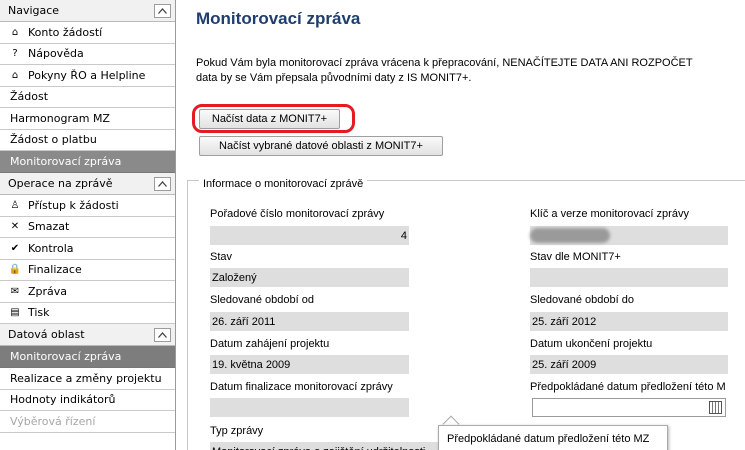 The height and width of the screenshot is (450, 745). What do you see at coordinates (87, 379) in the screenshot?
I see `sidebar-item-data_items-0: Realizace a změny projektu` at bounding box center [87, 379].